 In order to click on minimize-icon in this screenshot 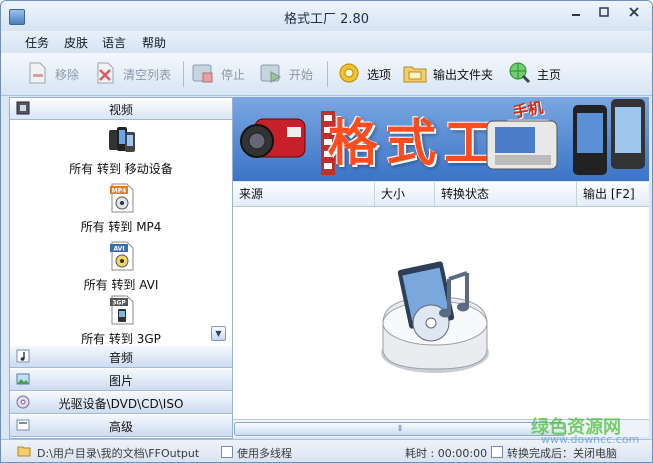, I will do `click(576, 15)`.